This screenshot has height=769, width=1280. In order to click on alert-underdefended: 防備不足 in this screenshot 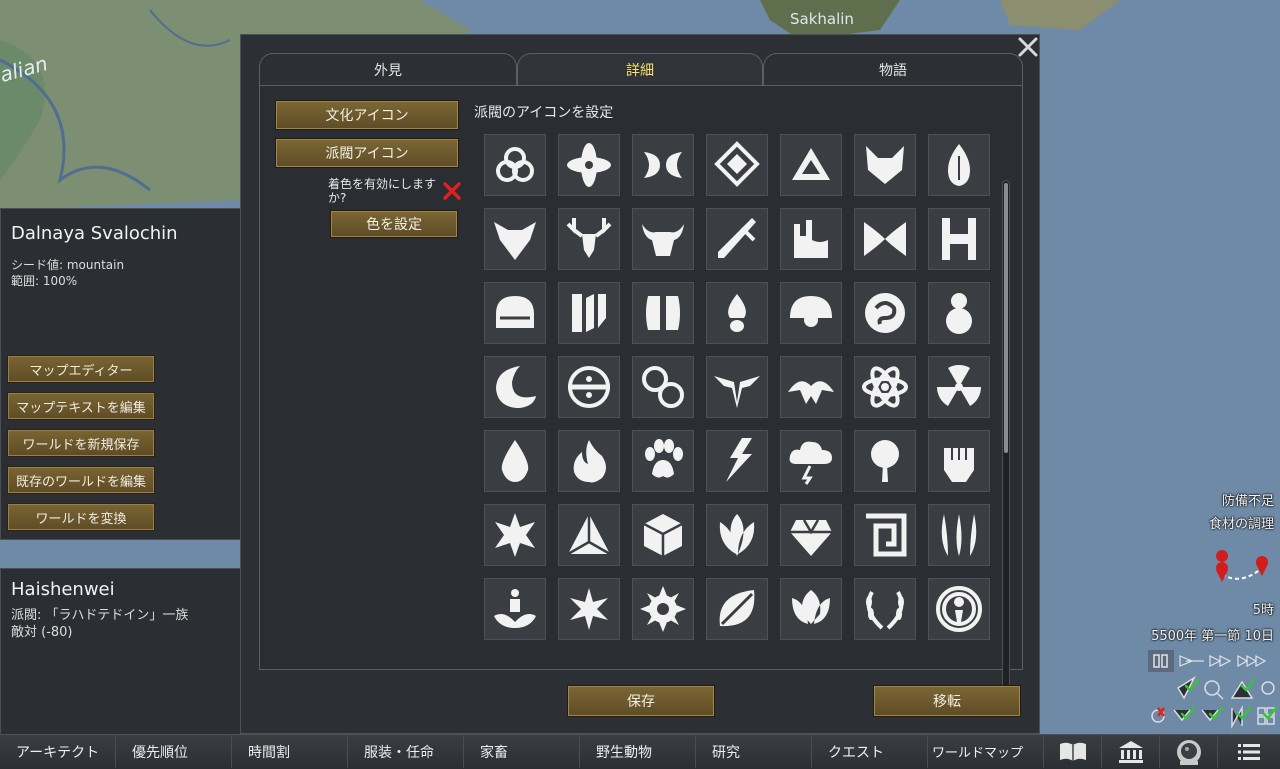, I will do `click(1248, 499)`.